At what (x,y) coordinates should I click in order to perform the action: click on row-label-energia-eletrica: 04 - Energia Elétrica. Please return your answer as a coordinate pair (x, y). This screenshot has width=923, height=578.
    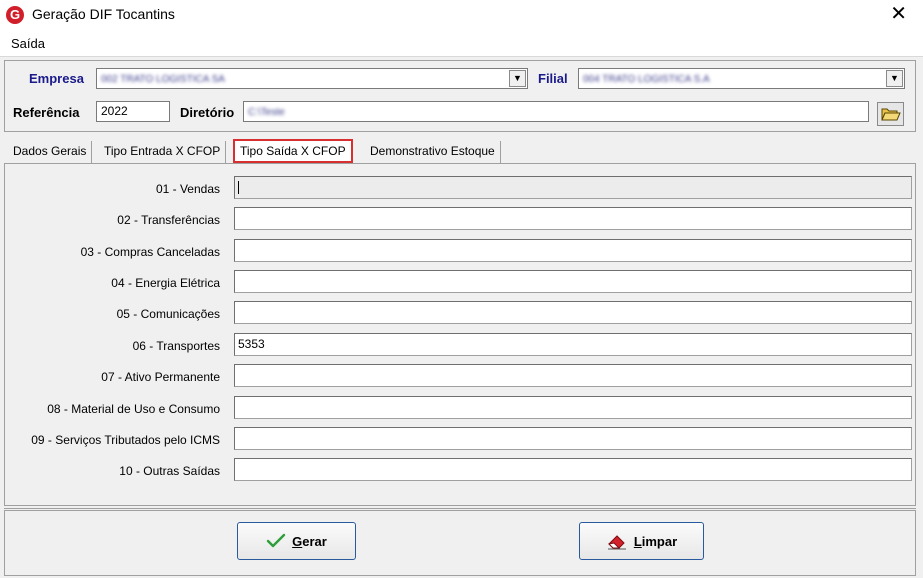
    Looking at the image, I should click on (165, 283).